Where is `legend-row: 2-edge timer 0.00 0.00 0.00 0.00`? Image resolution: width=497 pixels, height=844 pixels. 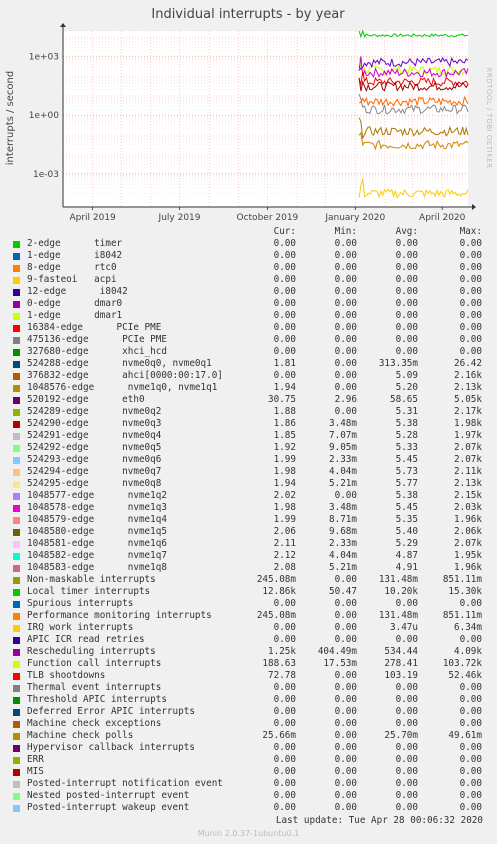
legend-row: 2-edge timer 0.00 0.00 0.00 0.00 is located at coordinates (248, 244).